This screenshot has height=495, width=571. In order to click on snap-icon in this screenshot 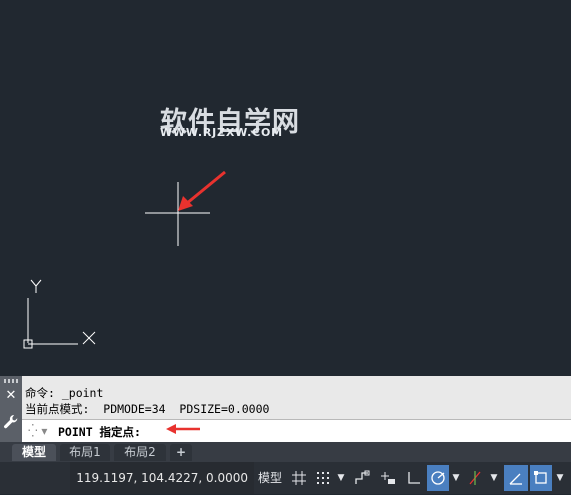, I will do `click(323, 478)`.